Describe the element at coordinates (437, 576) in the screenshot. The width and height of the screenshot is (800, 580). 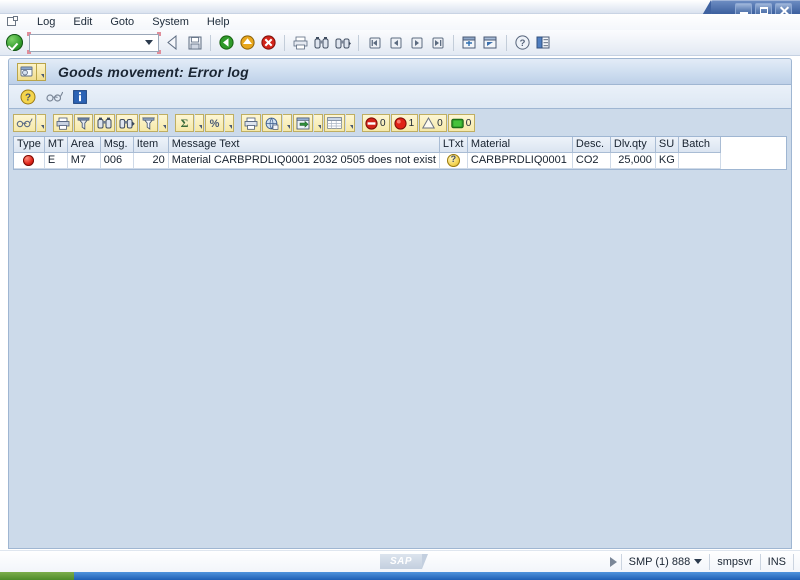
I see `taskbar-main-segment` at that location.